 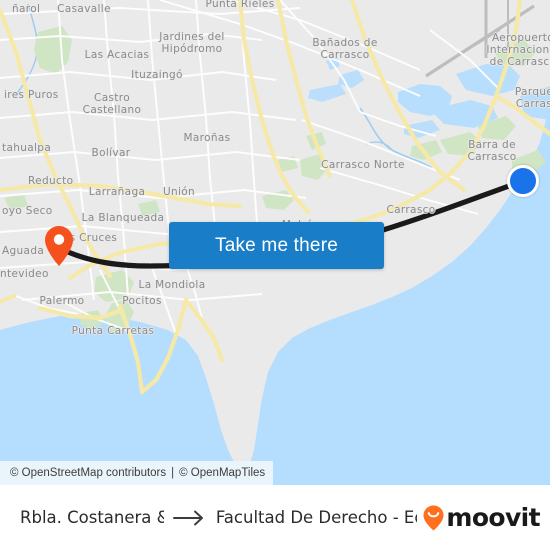 I want to click on attribution-osm: © OpenStreetMap contributors, so click(x=88, y=473).